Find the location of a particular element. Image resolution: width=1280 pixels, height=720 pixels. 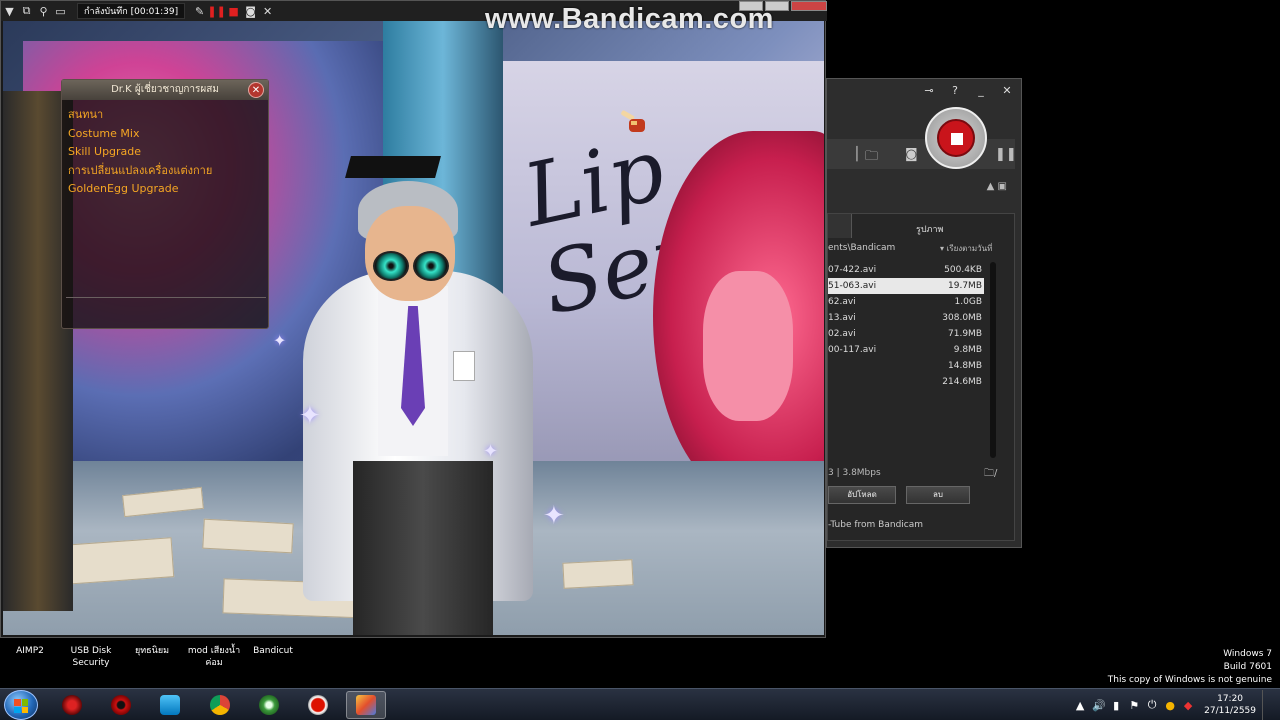

lips-inner is located at coordinates (748, 346).